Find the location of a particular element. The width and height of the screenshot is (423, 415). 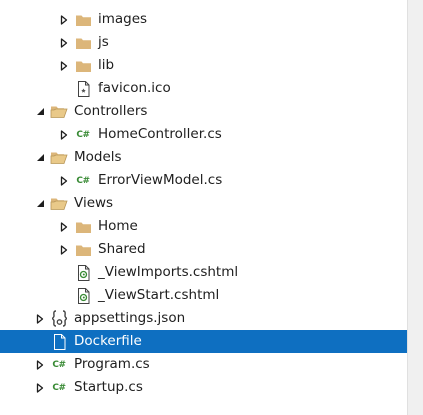

tree-item: Views is located at coordinates (203, 203).